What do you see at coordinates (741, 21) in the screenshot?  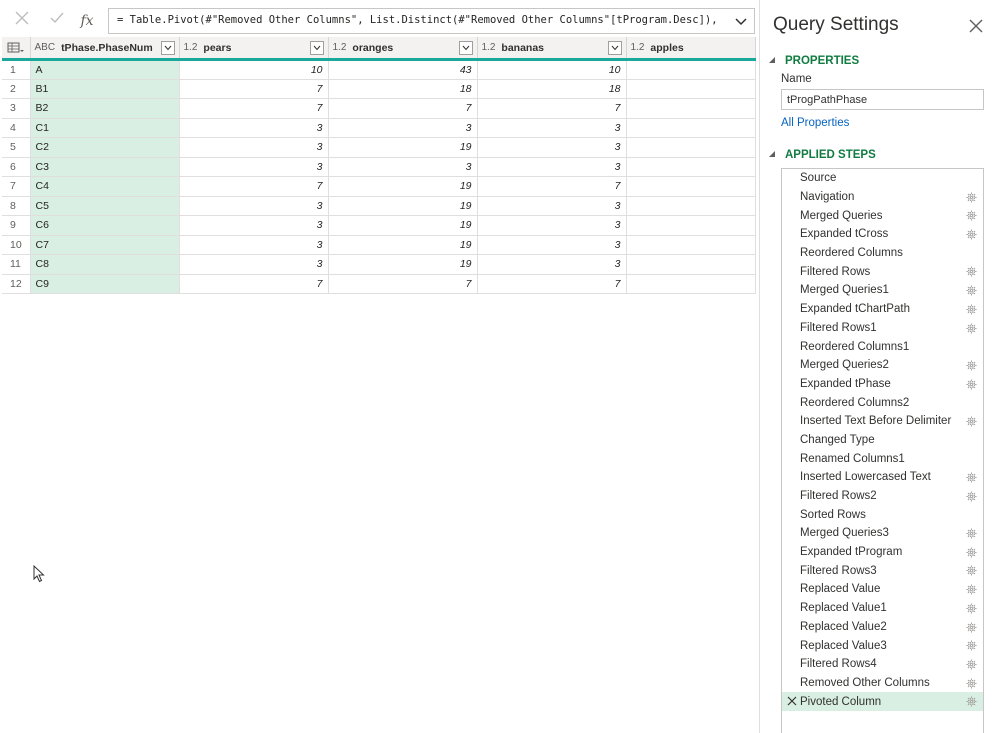 I see `chevron-down-icon` at bounding box center [741, 21].